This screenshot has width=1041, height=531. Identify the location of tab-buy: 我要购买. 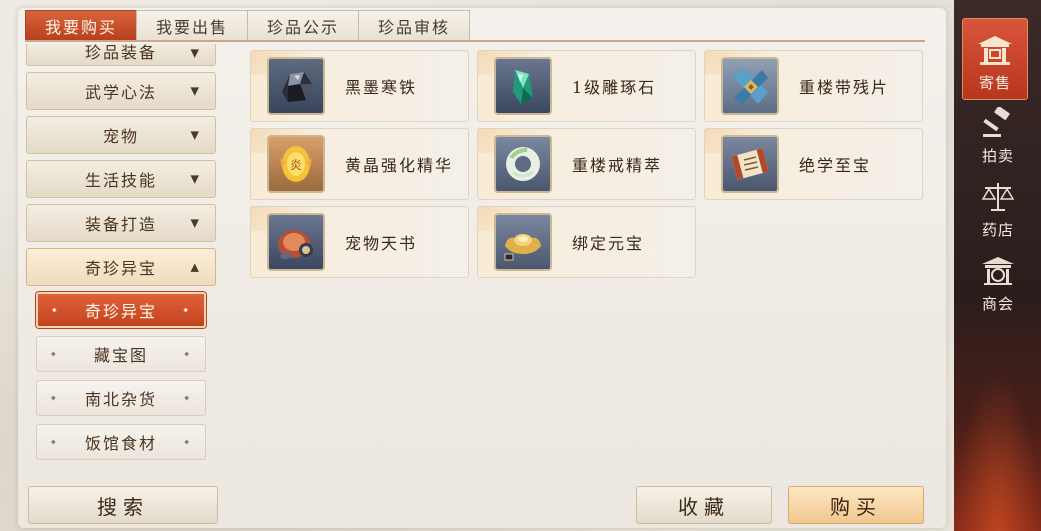
(81, 25).